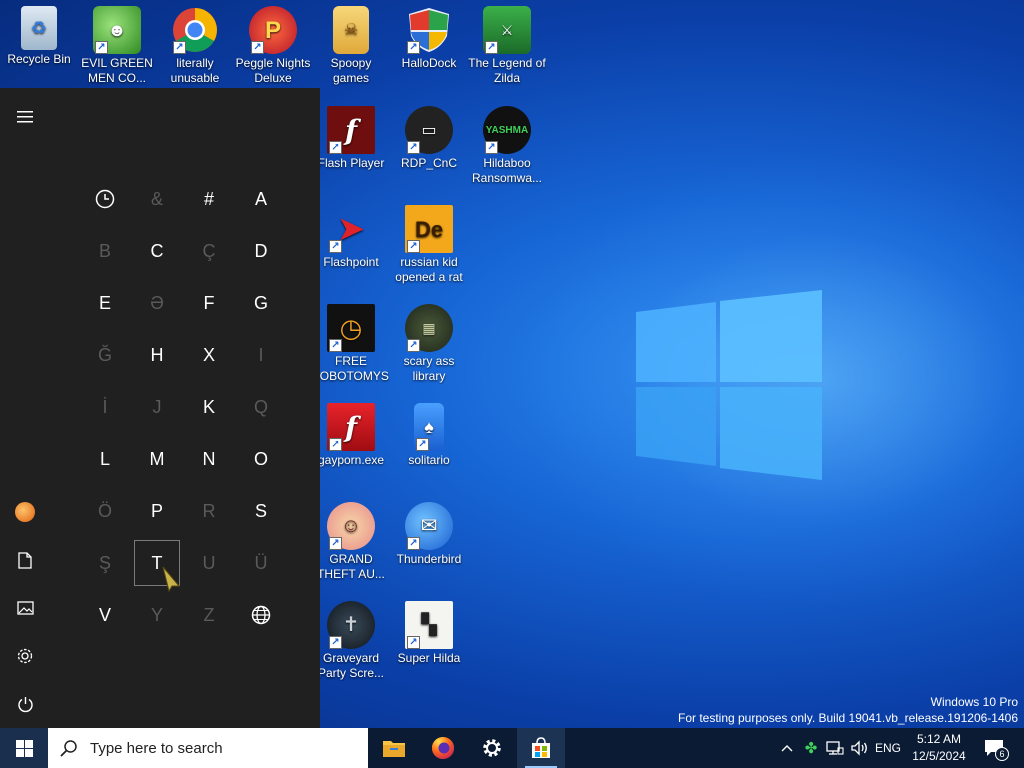 This screenshot has width=1024, height=768. I want to click on user-avatar-icon, so click(25, 512).